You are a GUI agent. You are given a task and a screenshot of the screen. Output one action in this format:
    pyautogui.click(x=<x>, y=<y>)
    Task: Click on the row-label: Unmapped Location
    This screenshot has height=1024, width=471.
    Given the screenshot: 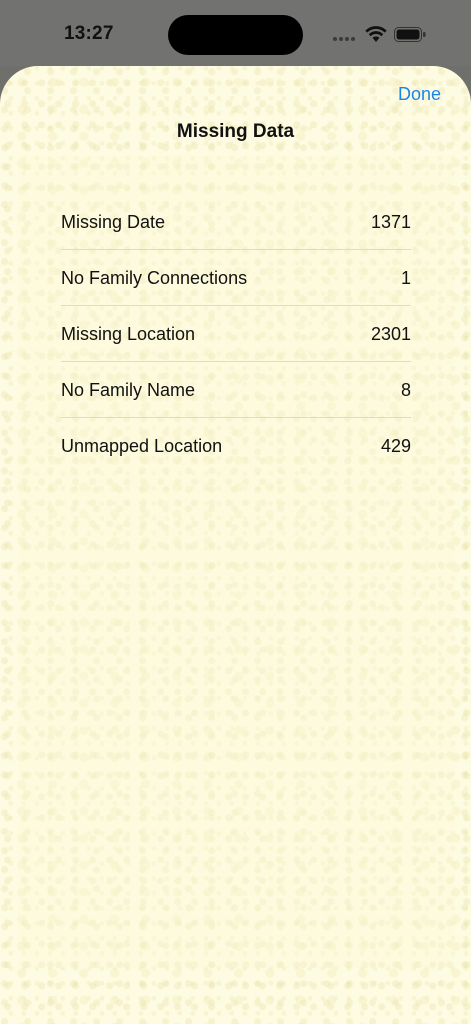 What is the action you would take?
    pyautogui.click(x=142, y=446)
    